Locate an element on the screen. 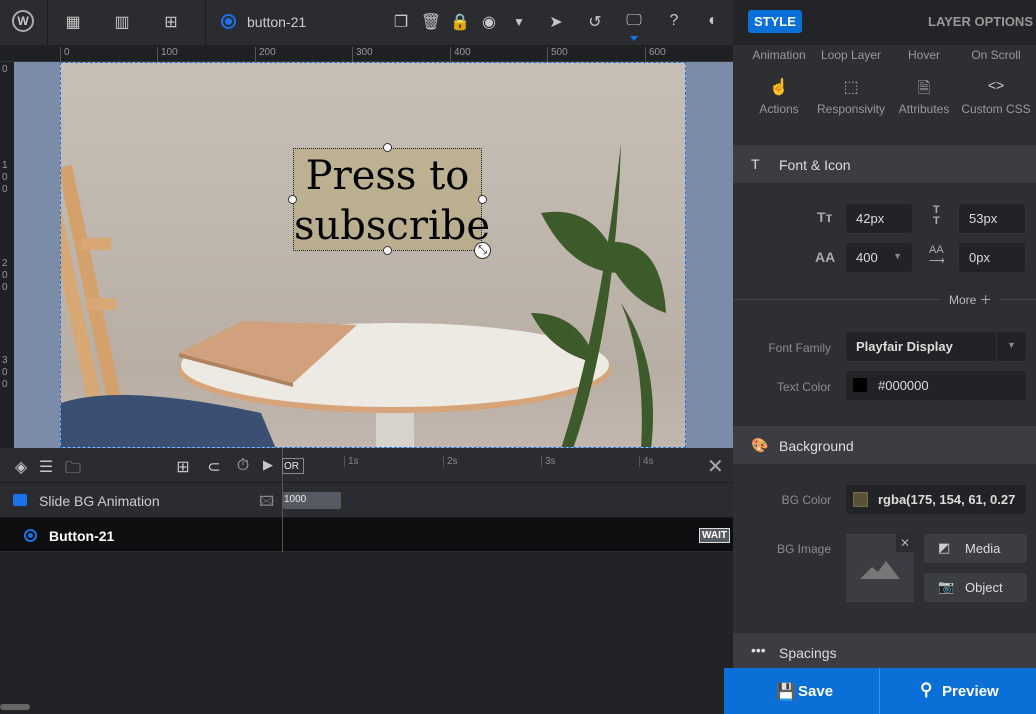 Image resolution: width=1036 pixels, height=714 pixels. tab-attributes: Attributes is located at coordinates (924, 109).